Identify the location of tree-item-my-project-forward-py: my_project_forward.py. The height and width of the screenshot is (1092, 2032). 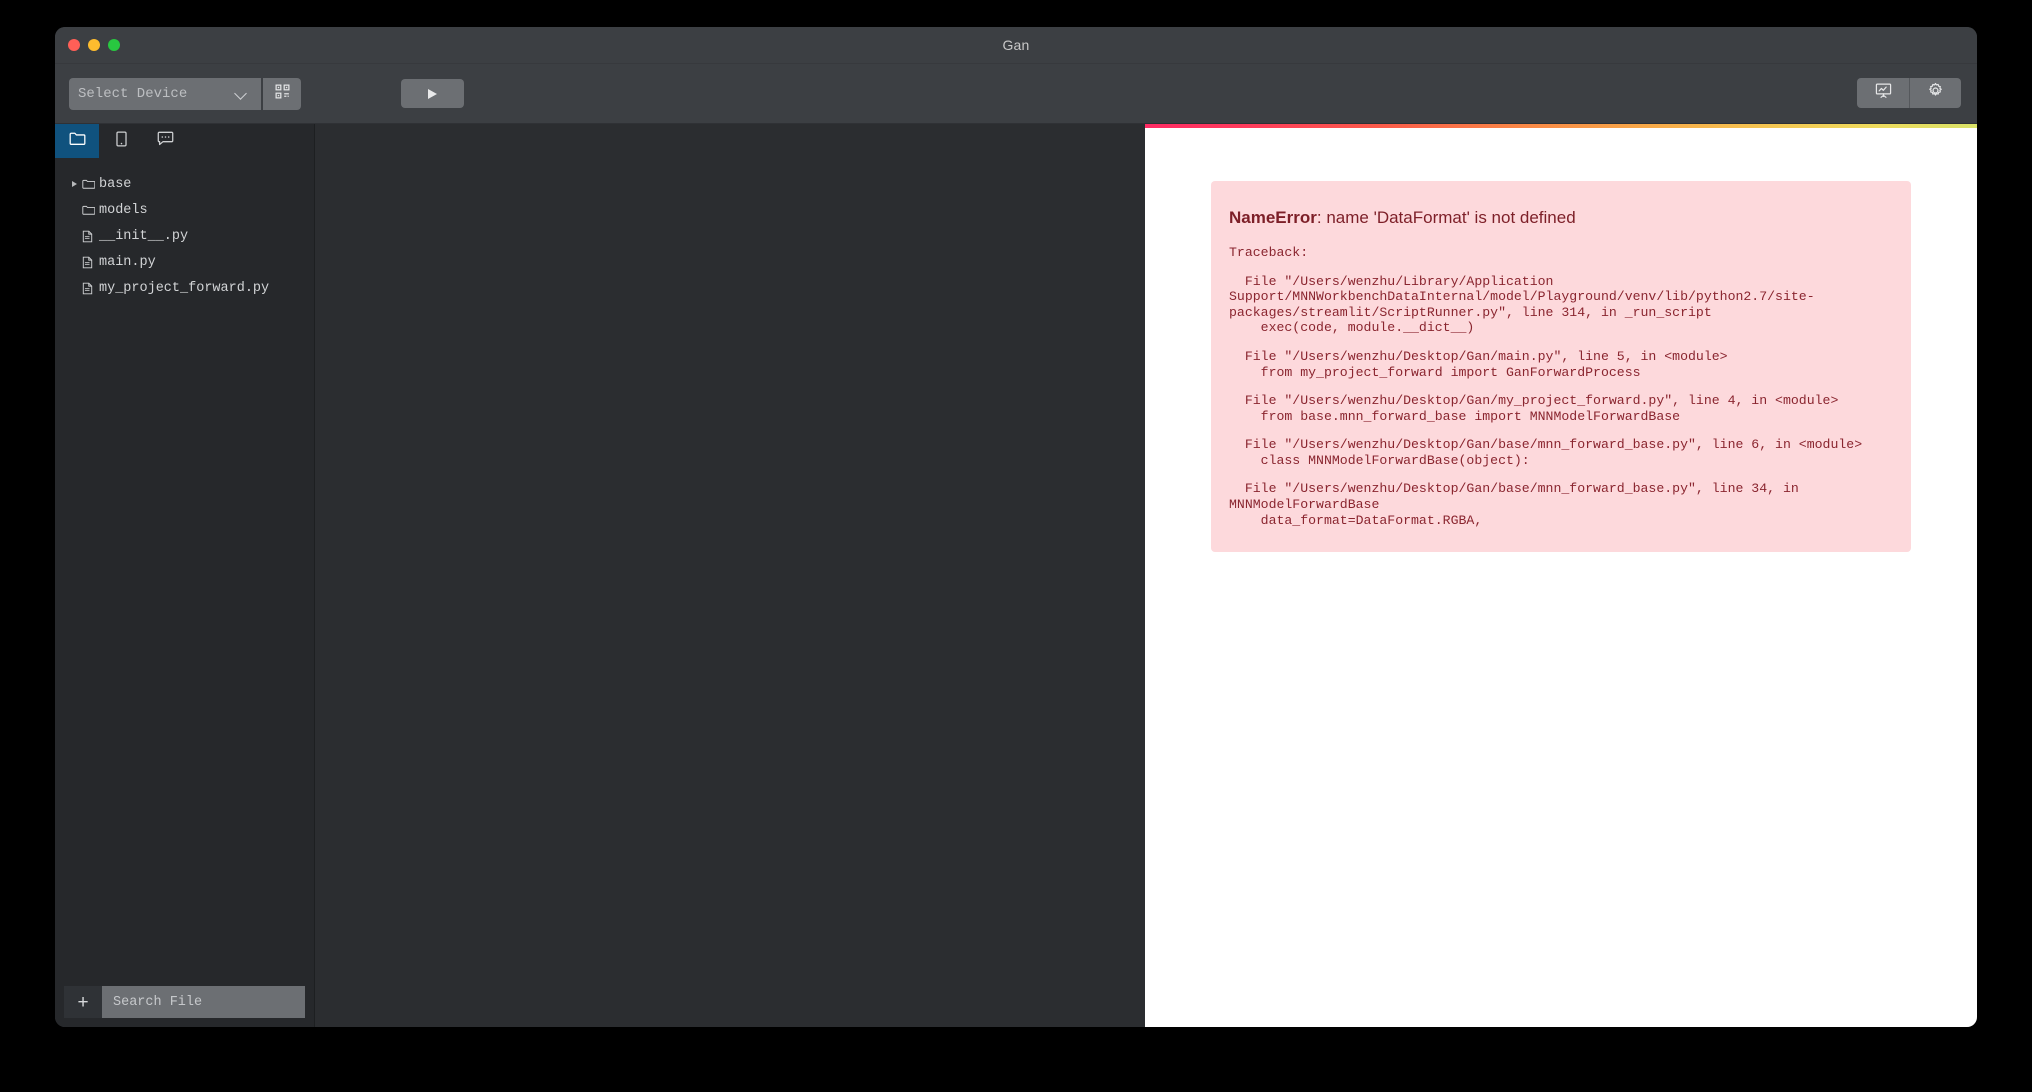
(184, 288).